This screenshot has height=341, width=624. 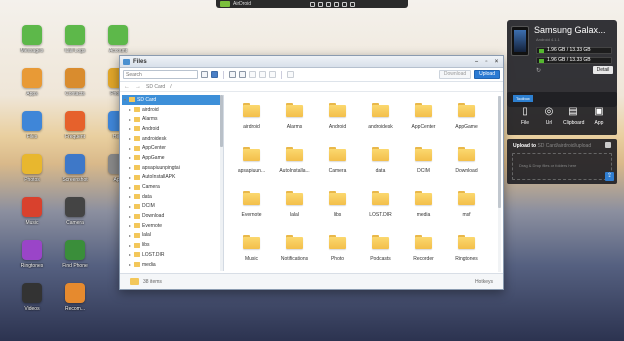 What do you see at coordinates (609, 176) in the screenshot?
I see `upload-file-icon: ⇪` at bounding box center [609, 176].